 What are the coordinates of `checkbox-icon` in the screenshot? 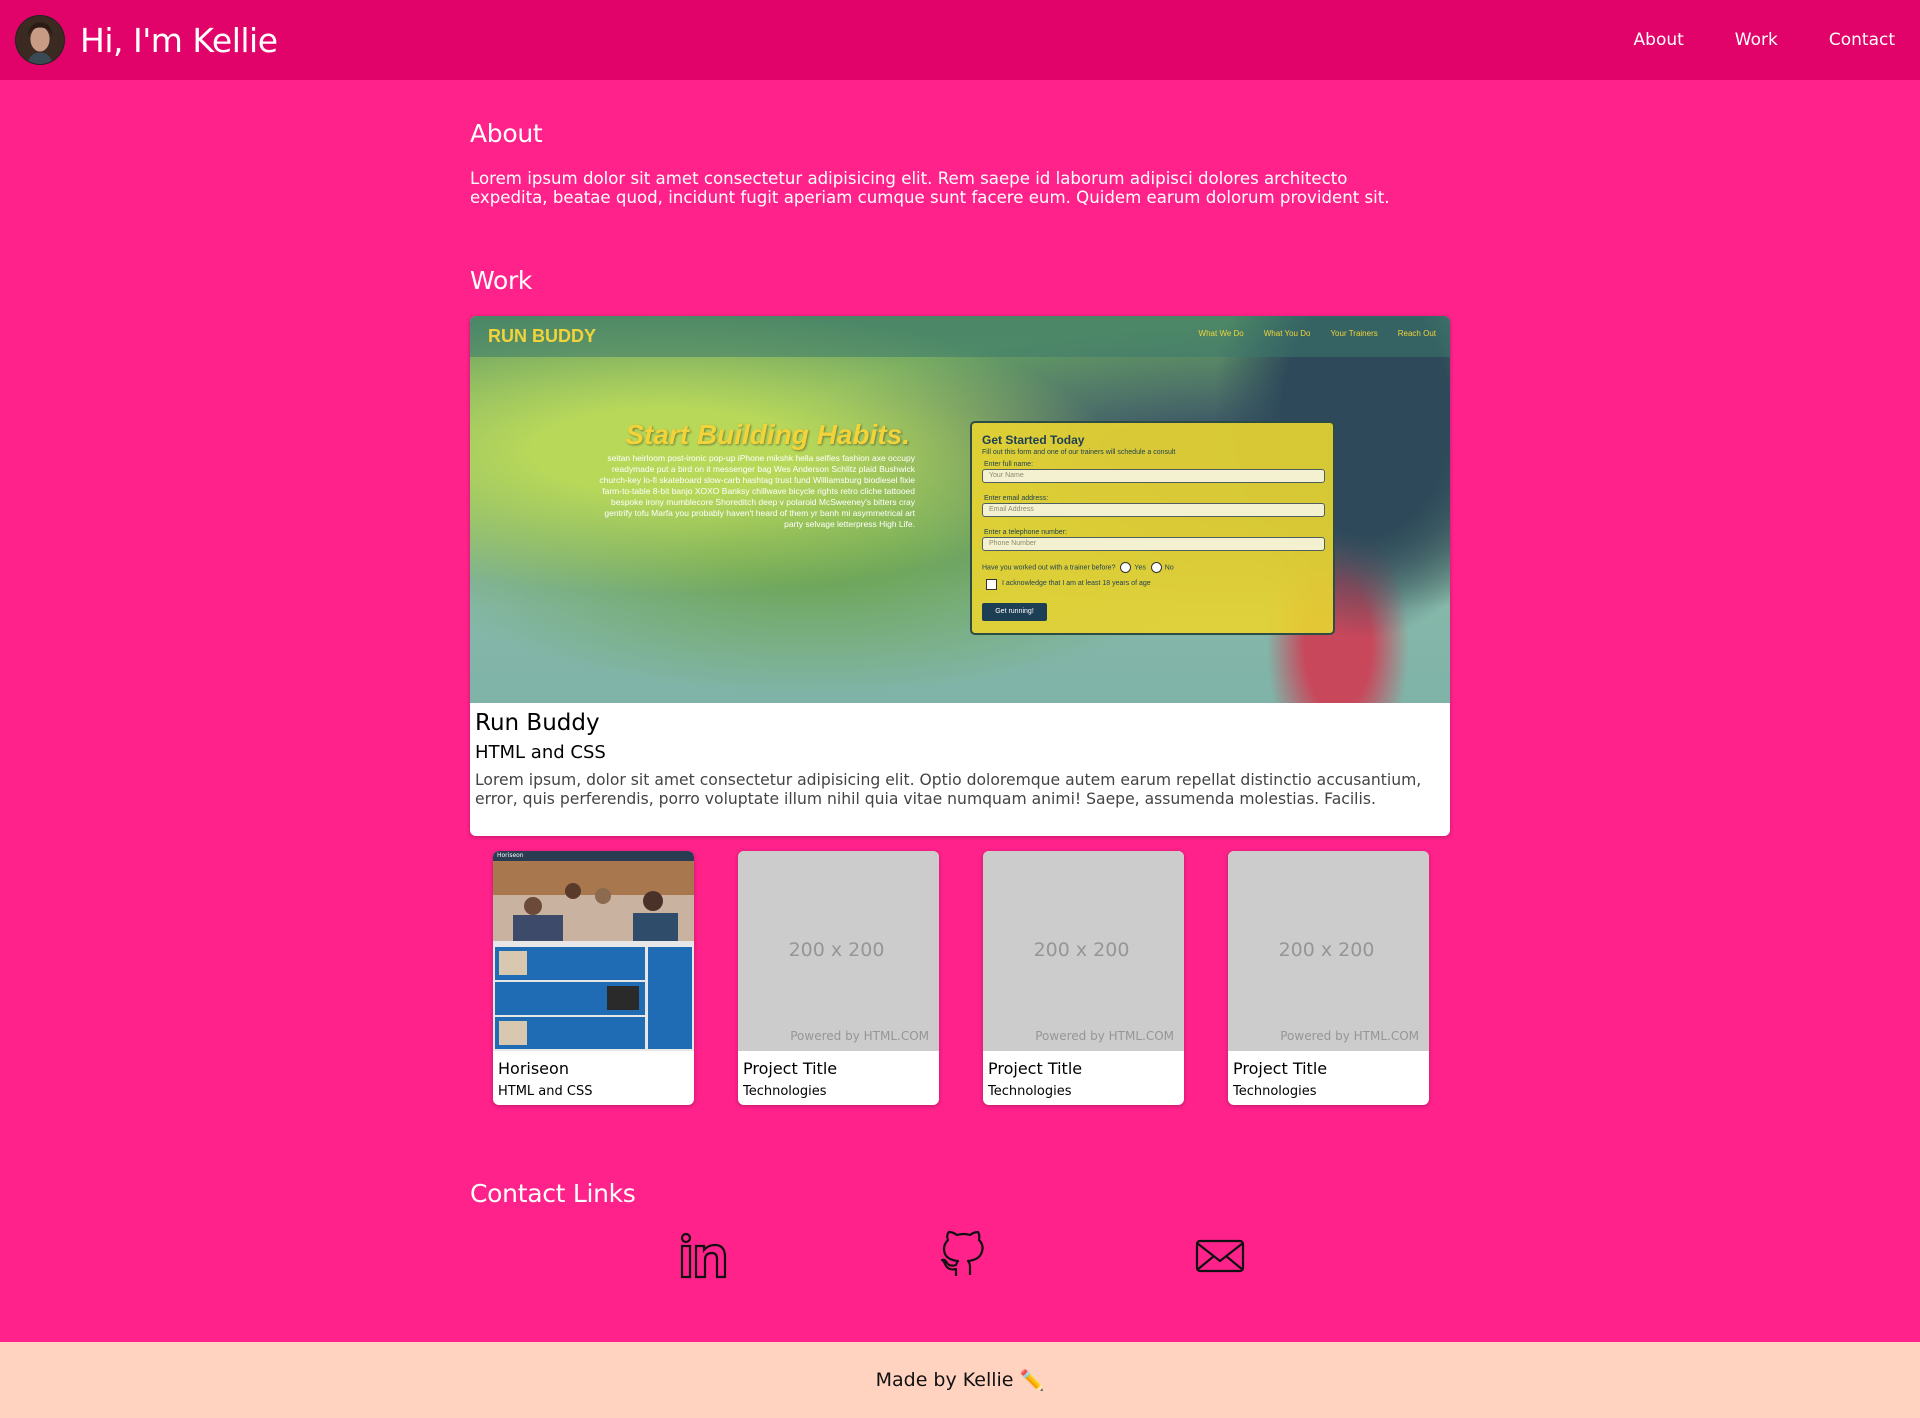 It's located at (991, 584).